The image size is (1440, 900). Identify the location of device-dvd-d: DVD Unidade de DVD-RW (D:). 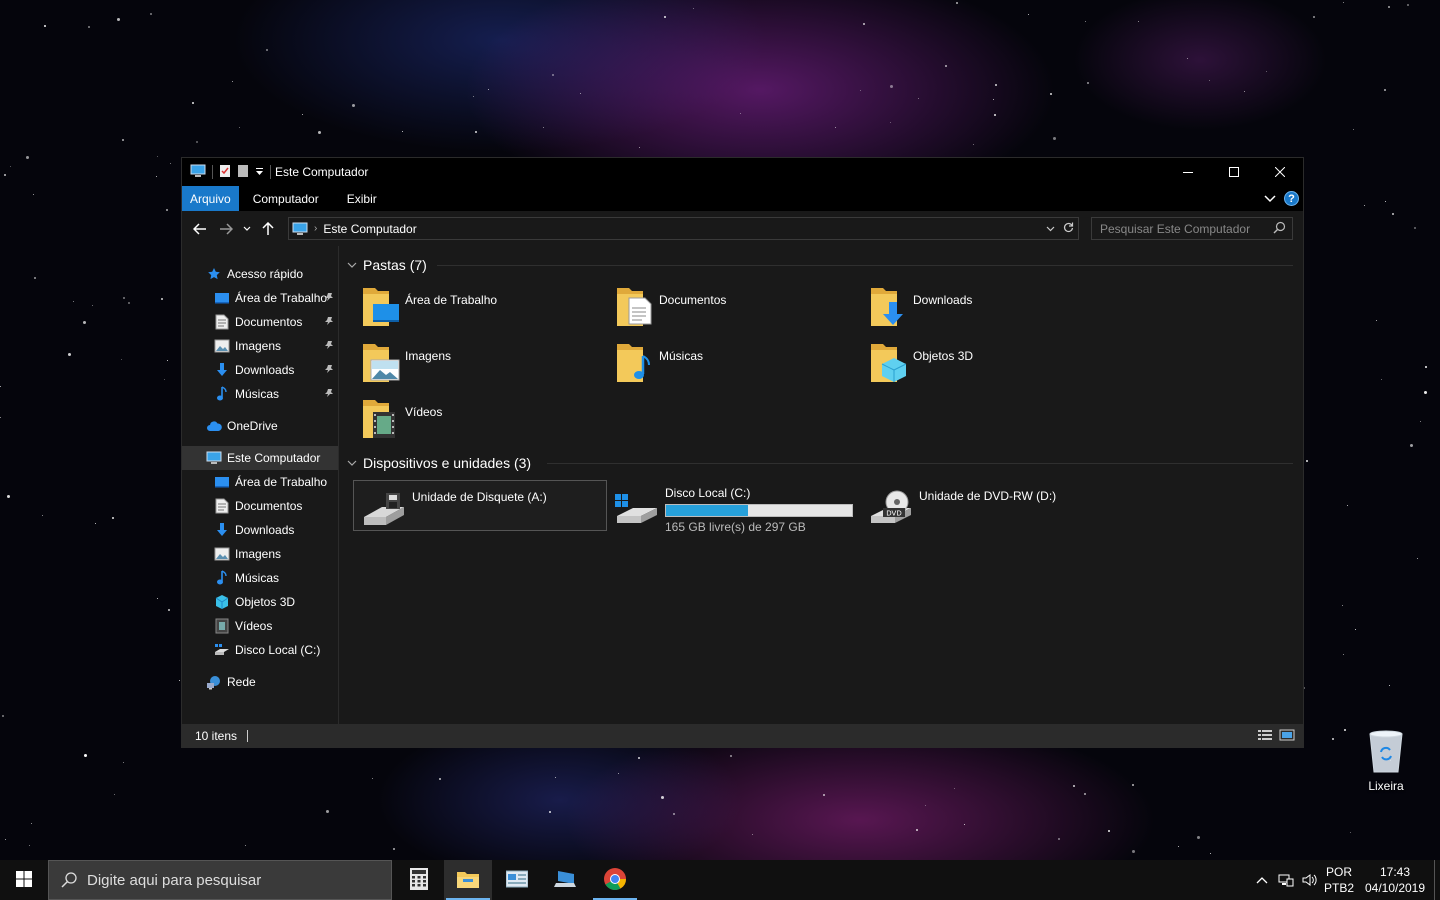
(988, 505).